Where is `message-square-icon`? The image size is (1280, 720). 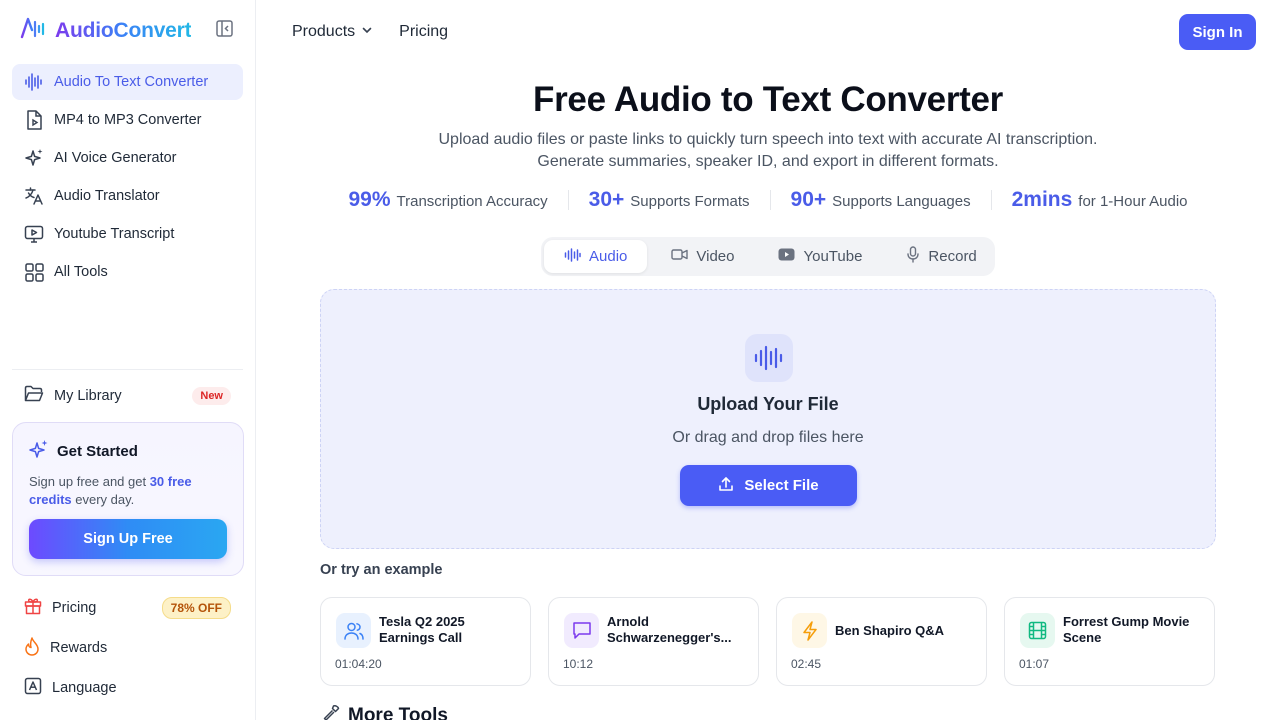
message-square-icon is located at coordinates (581, 630).